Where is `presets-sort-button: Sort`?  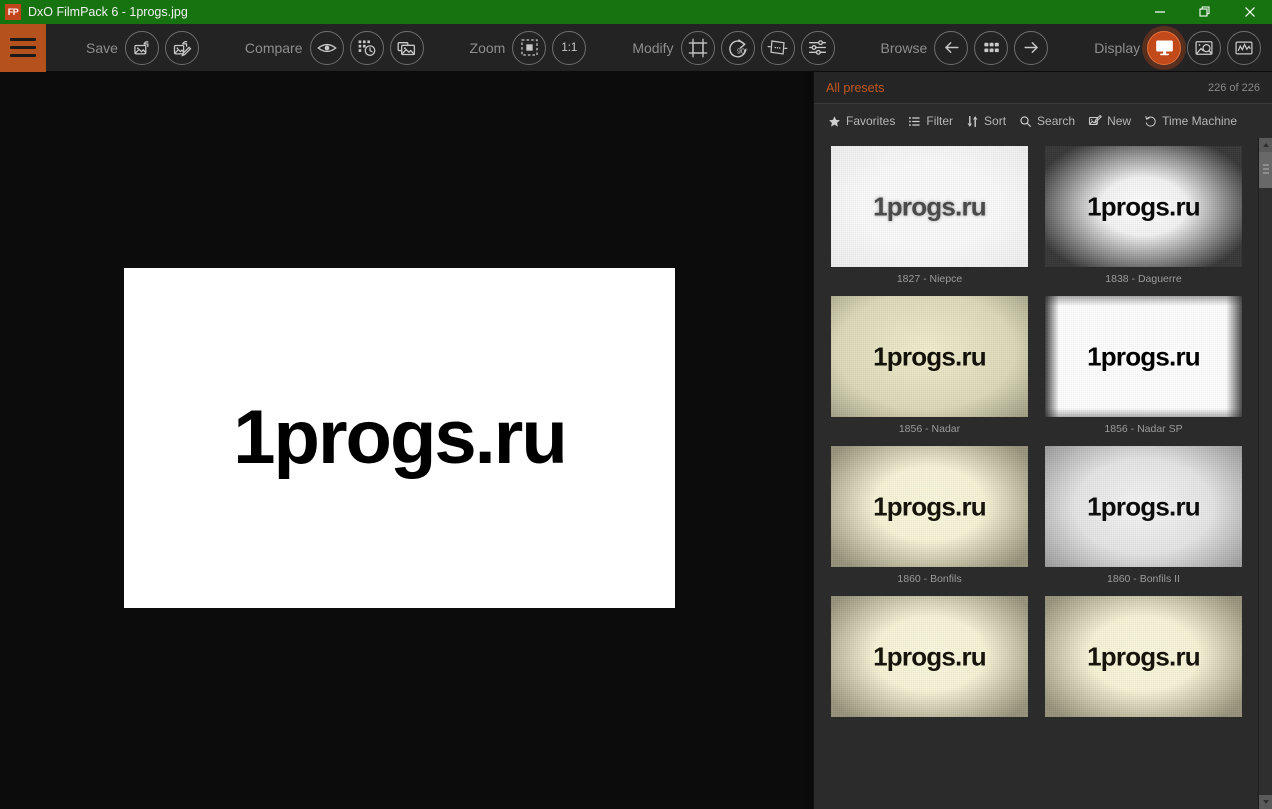 presets-sort-button: Sort is located at coordinates (986, 121).